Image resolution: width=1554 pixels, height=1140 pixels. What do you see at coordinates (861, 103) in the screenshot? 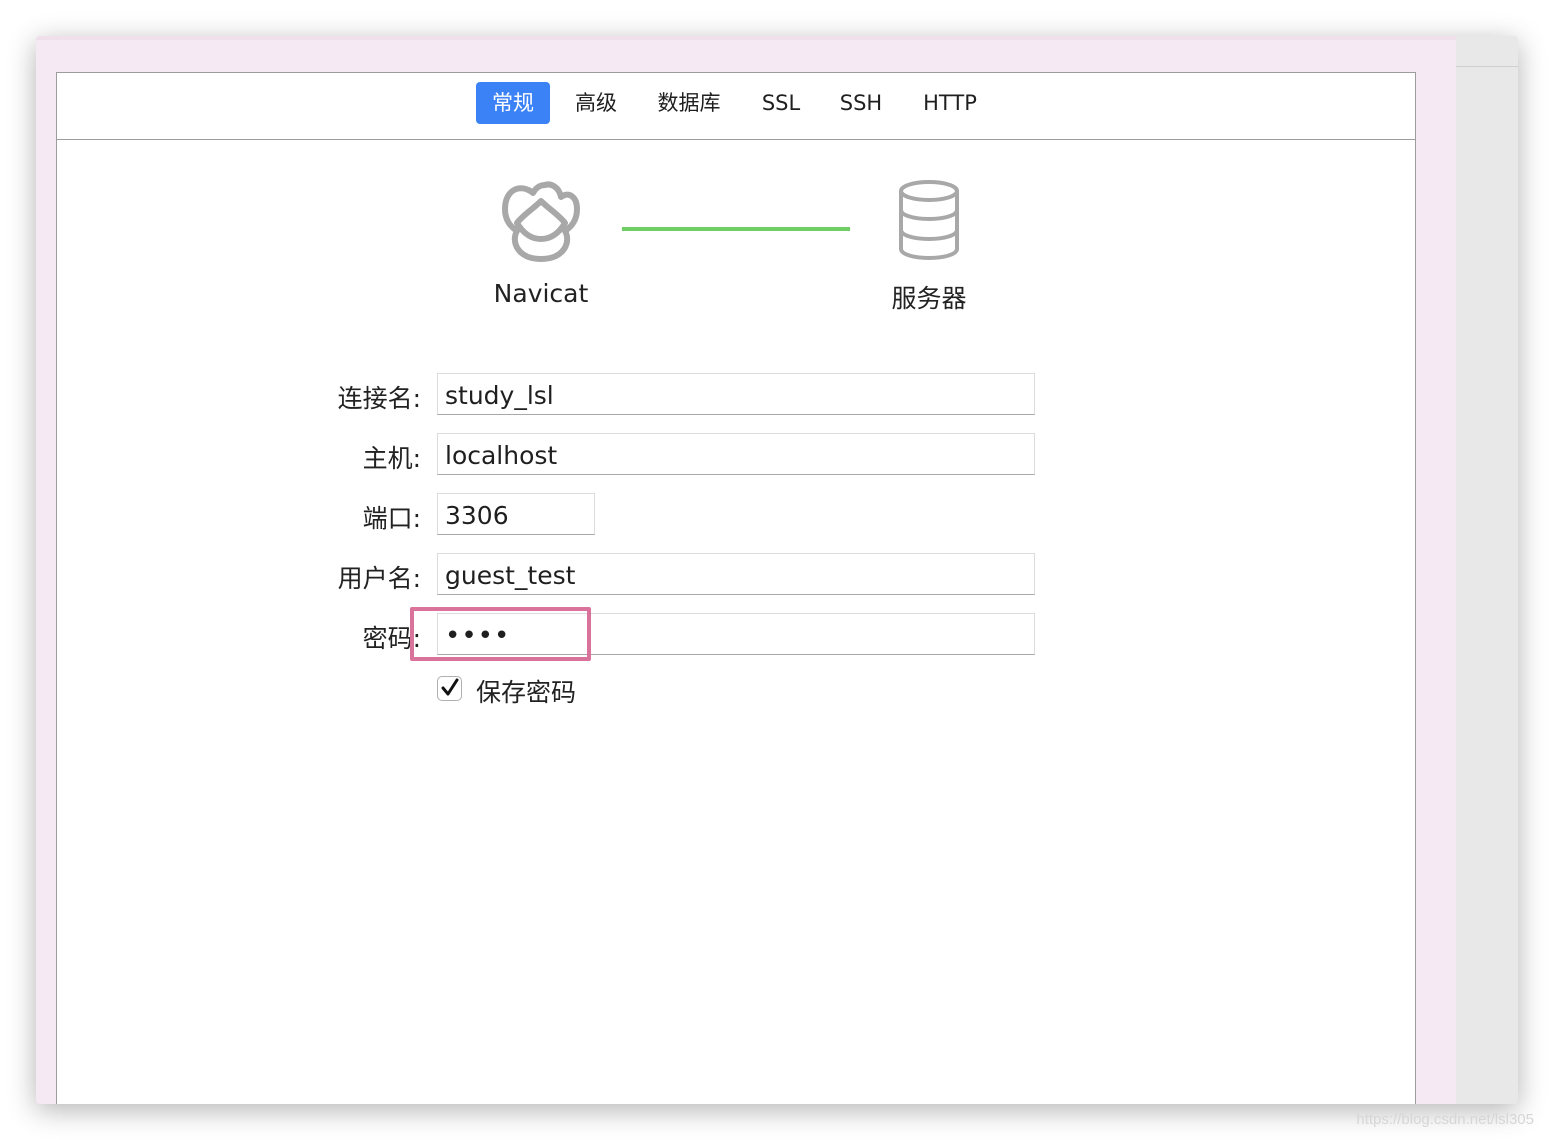
I see `tab-ssh: SSH` at bounding box center [861, 103].